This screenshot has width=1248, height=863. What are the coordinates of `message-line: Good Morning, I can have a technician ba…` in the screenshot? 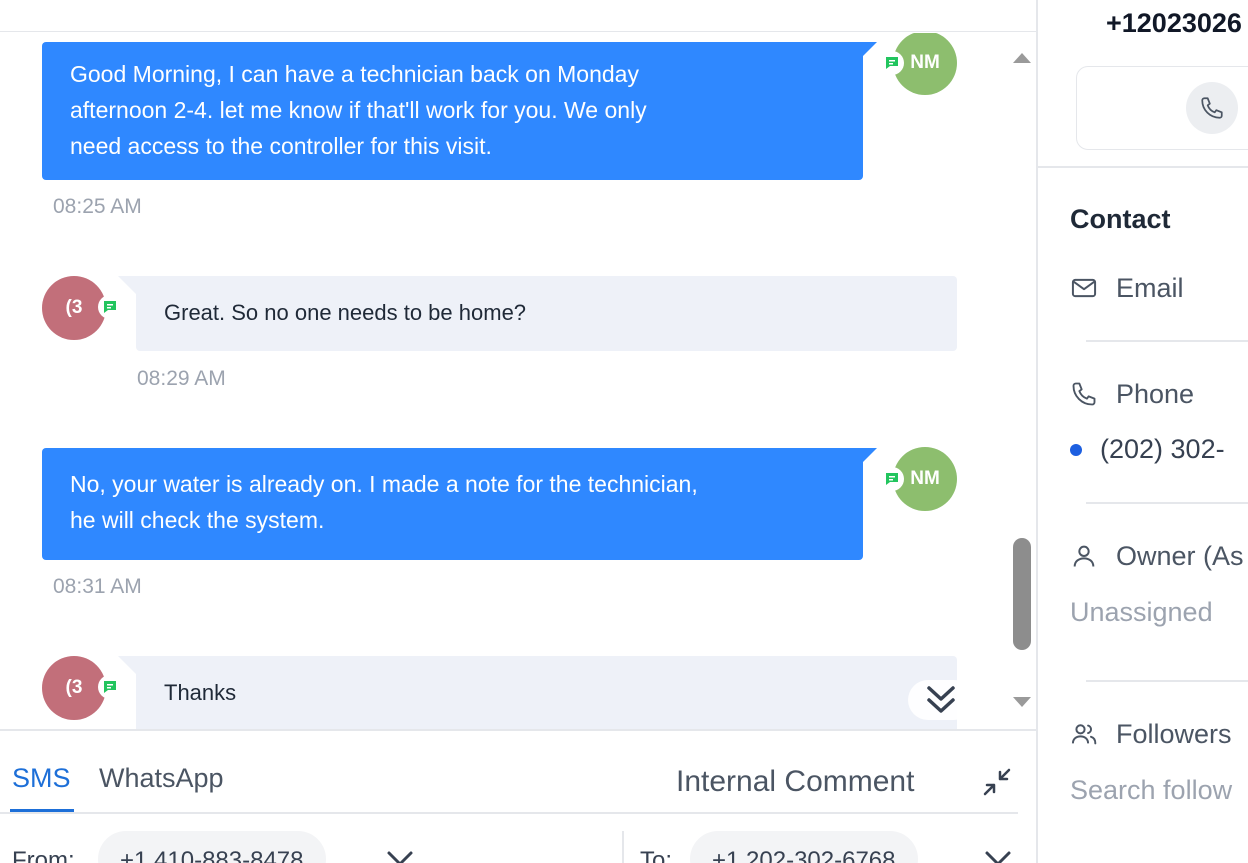 It's located at (354, 74).